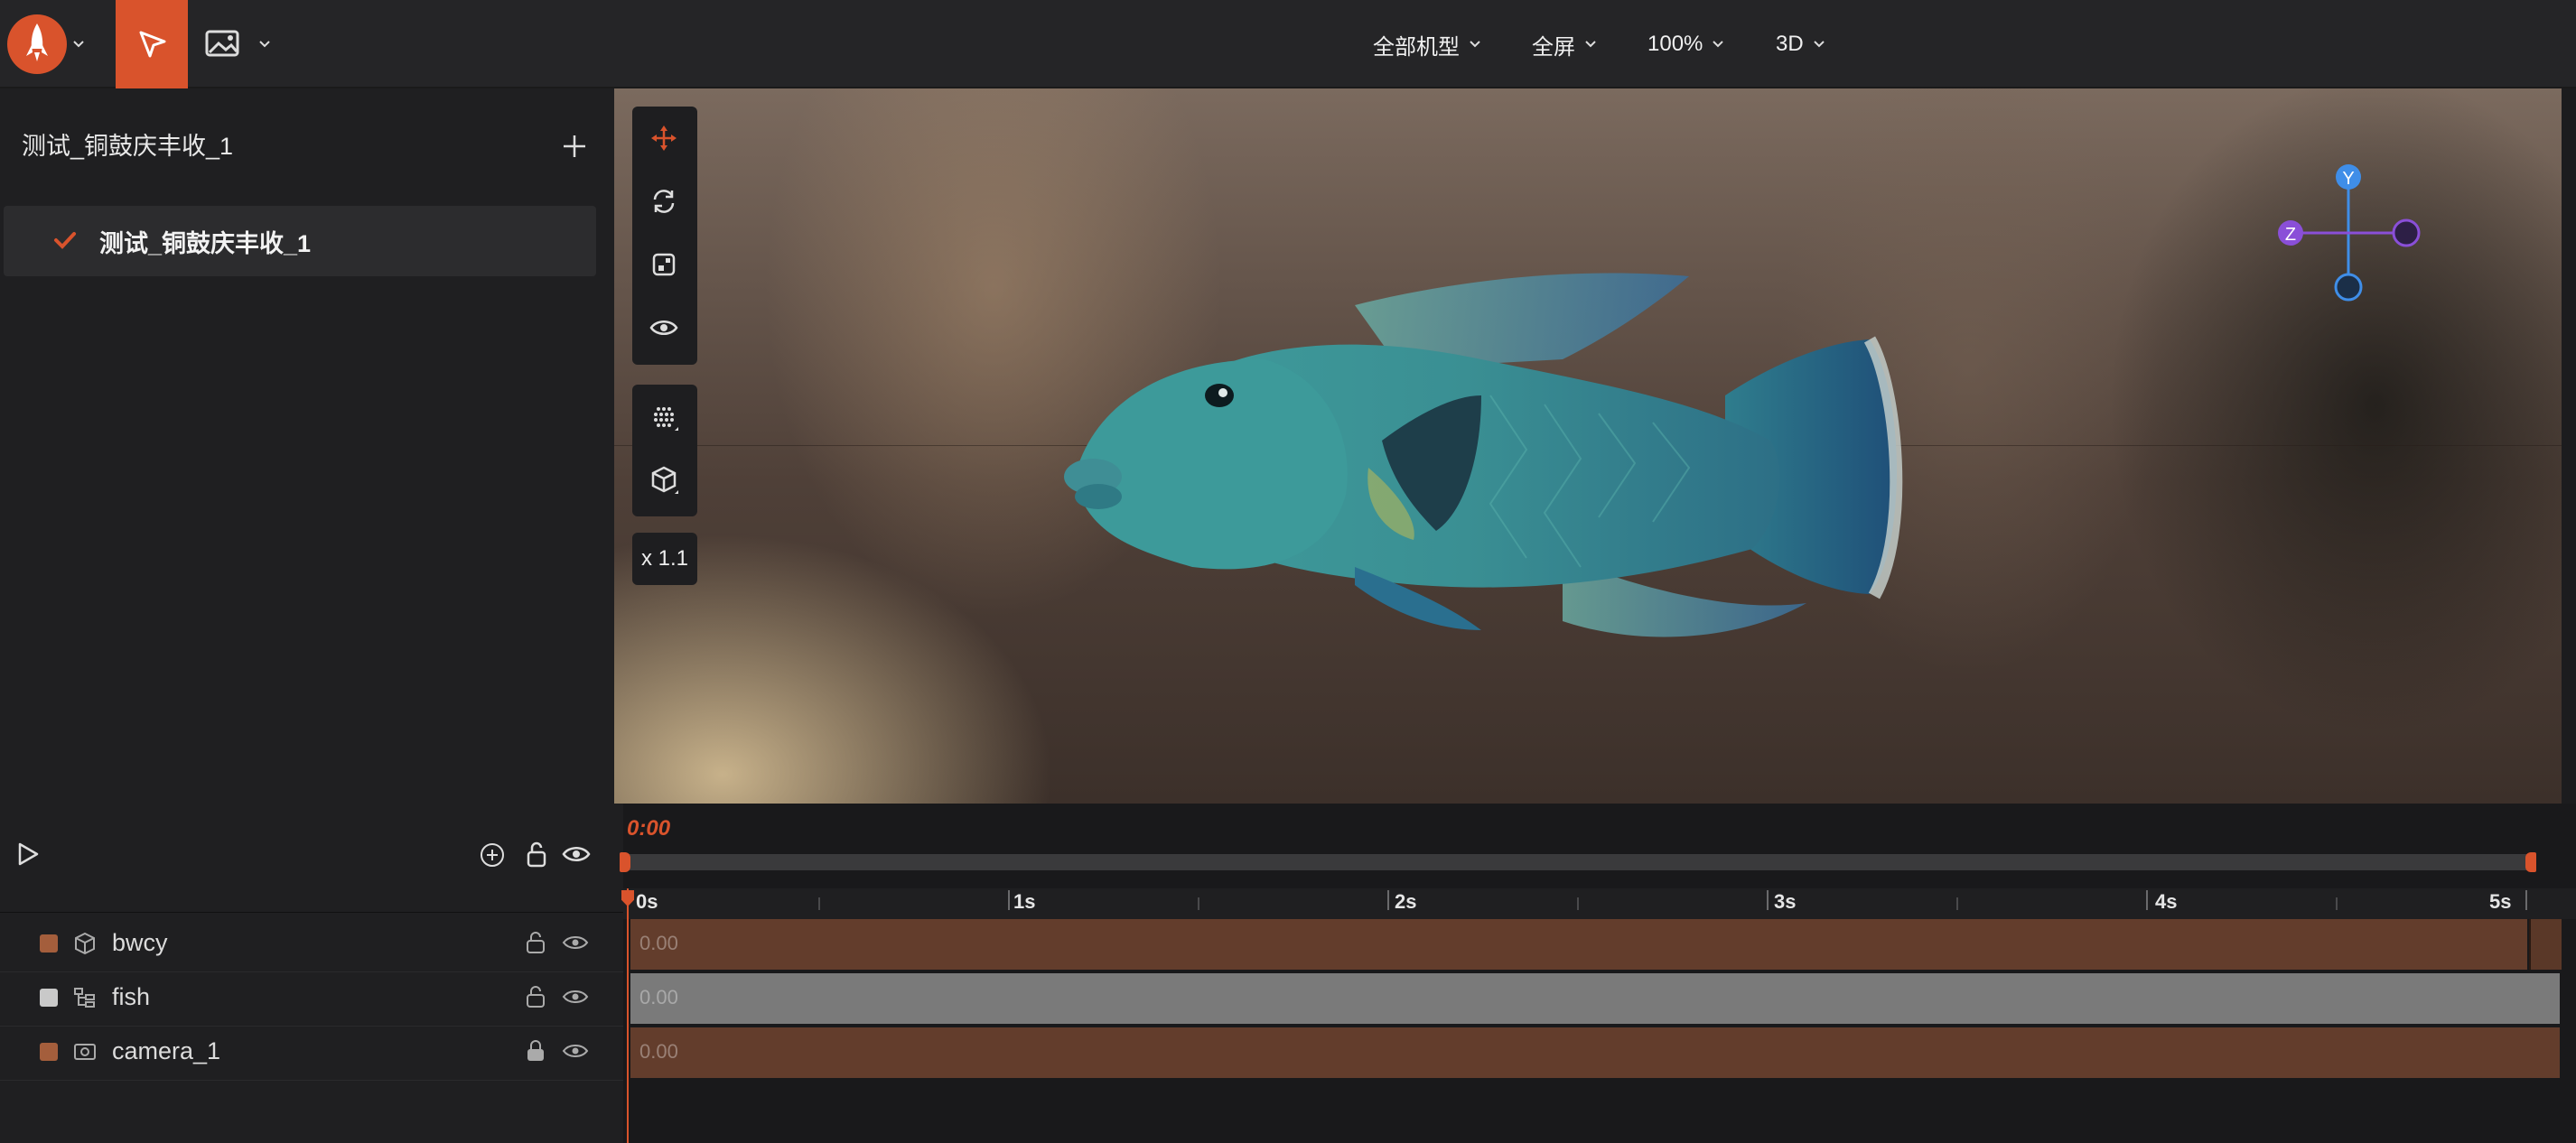 The image size is (2576, 1143). Describe the element at coordinates (2530, 862) in the screenshot. I see `scrub-end-handle` at that location.